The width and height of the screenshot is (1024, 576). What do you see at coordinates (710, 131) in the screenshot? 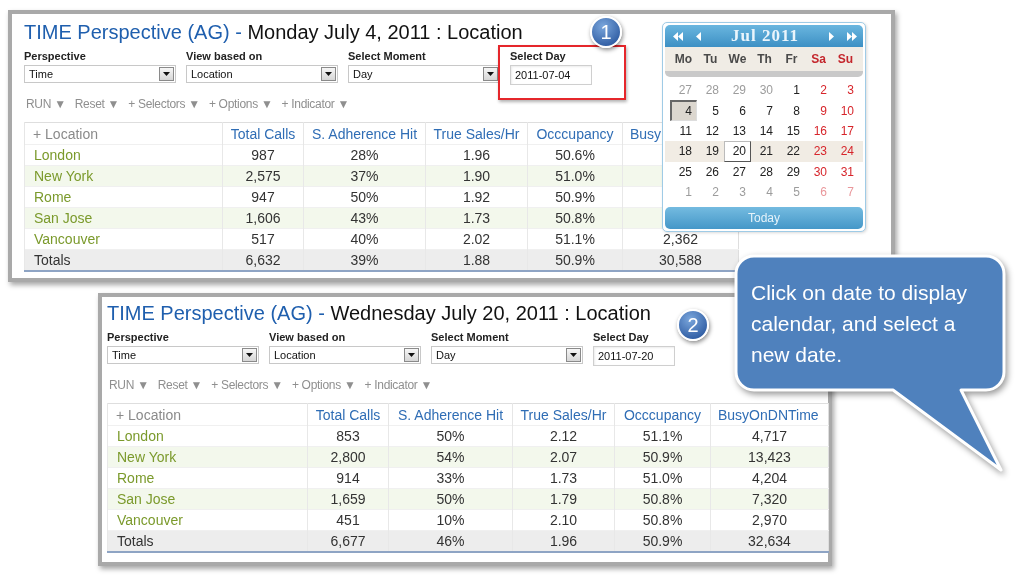
I see `calendar-day: 12` at bounding box center [710, 131].